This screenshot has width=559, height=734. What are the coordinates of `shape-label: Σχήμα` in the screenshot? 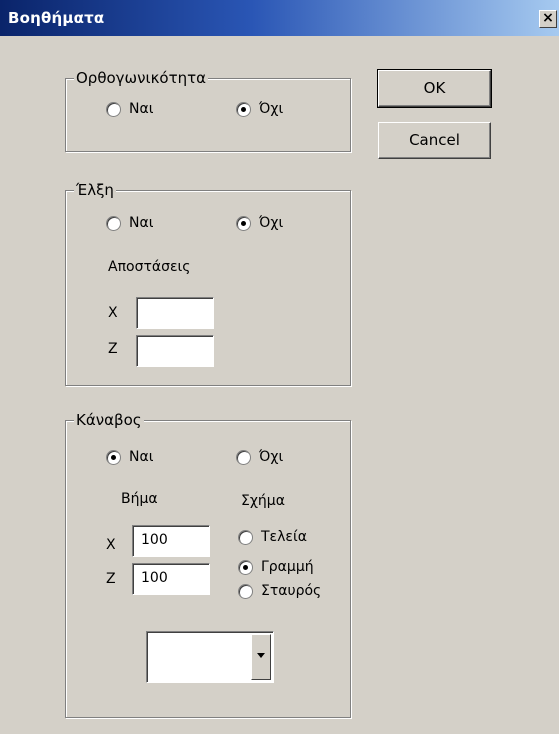 It's located at (263, 501).